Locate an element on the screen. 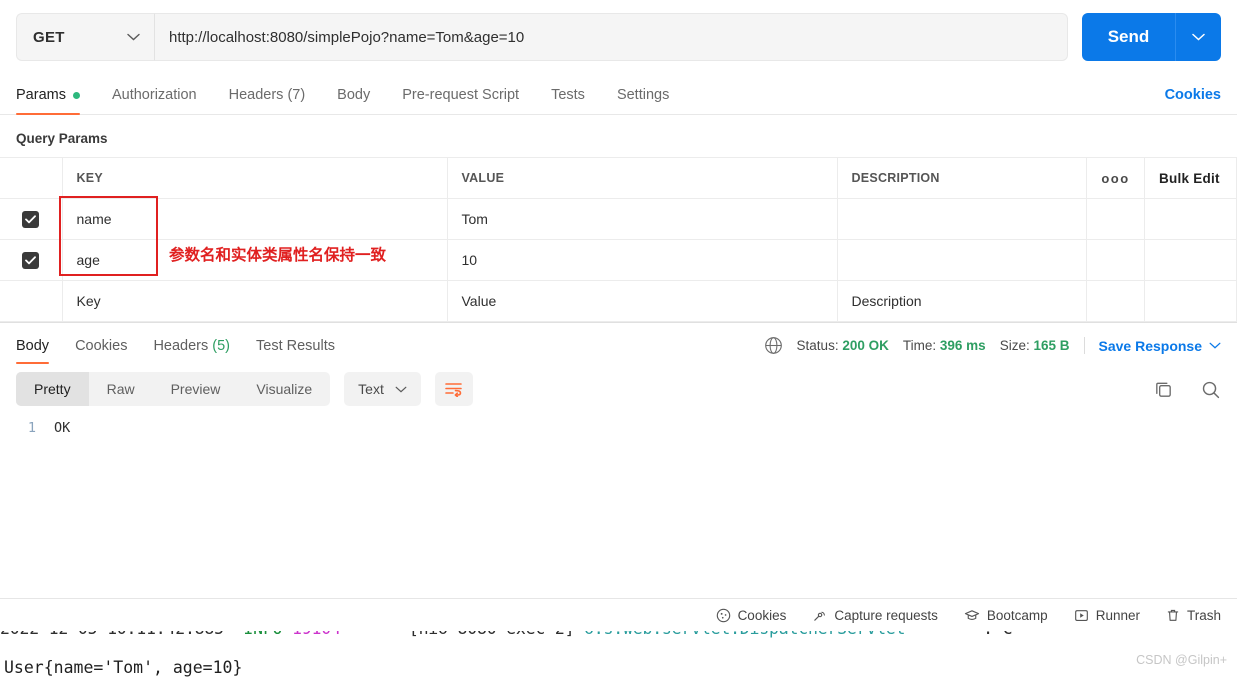  send-group: Send is located at coordinates (1151, 37).